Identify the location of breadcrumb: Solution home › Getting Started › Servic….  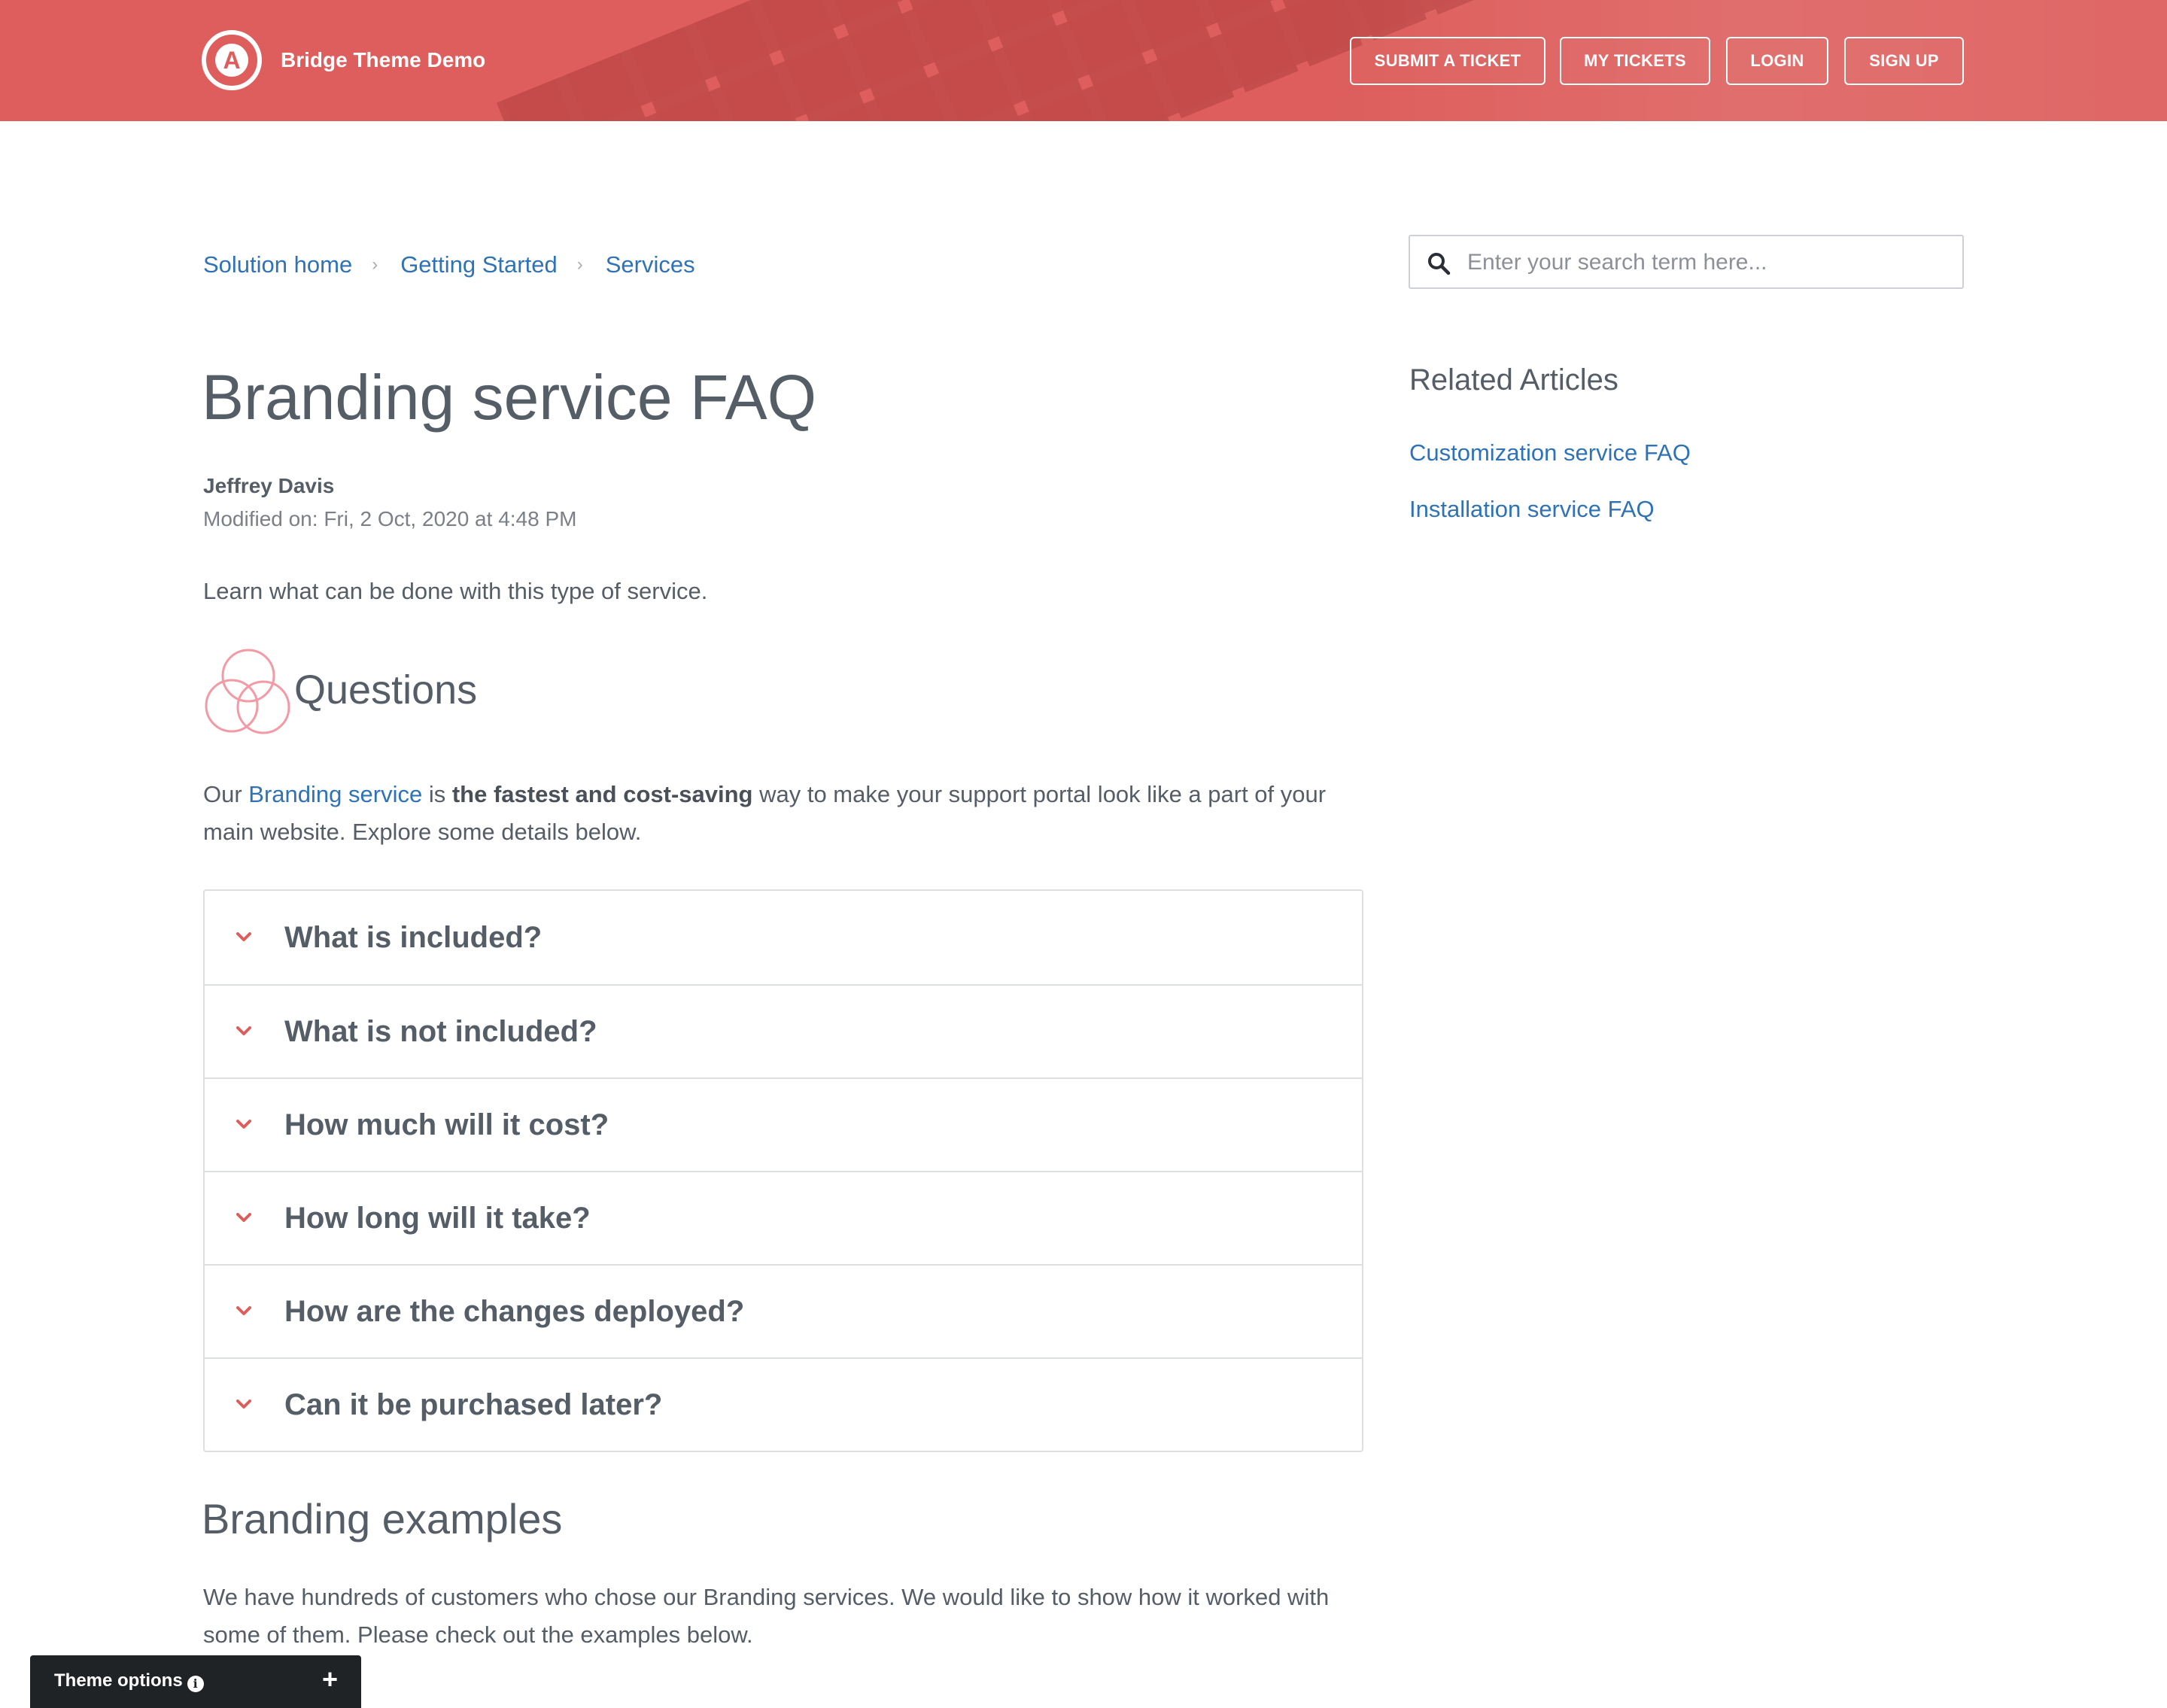
(449, 265).